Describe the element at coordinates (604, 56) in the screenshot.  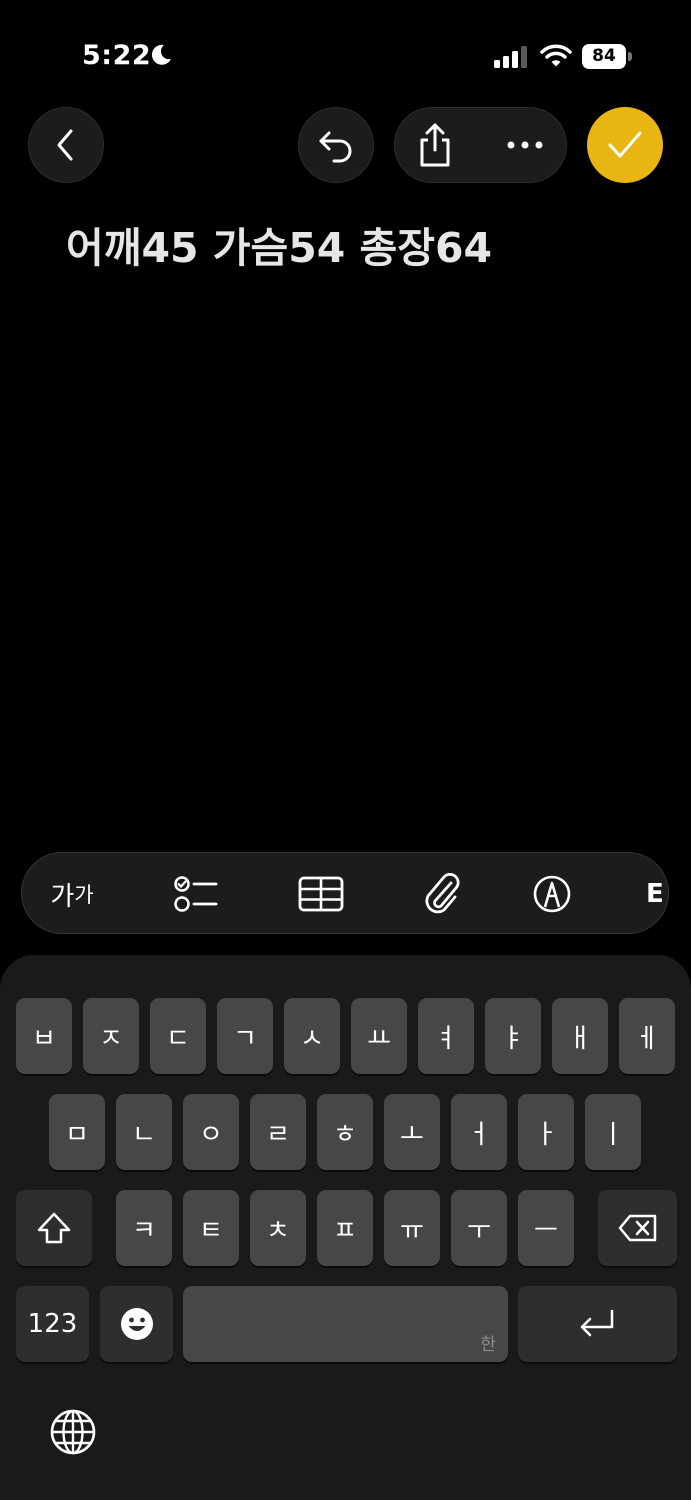
I see `battery-level: 84` at that location.